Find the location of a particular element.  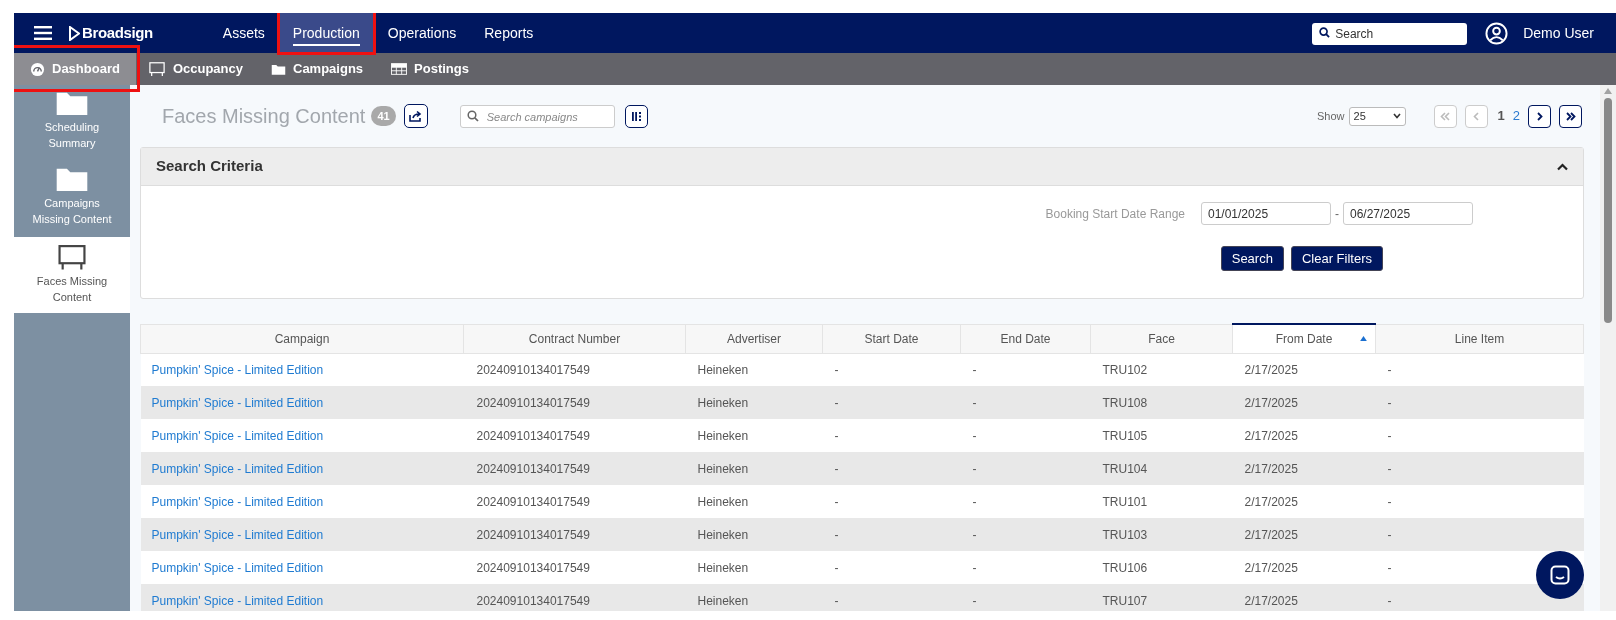

scrollbar-thumb is located at coordinates (1608, 210).